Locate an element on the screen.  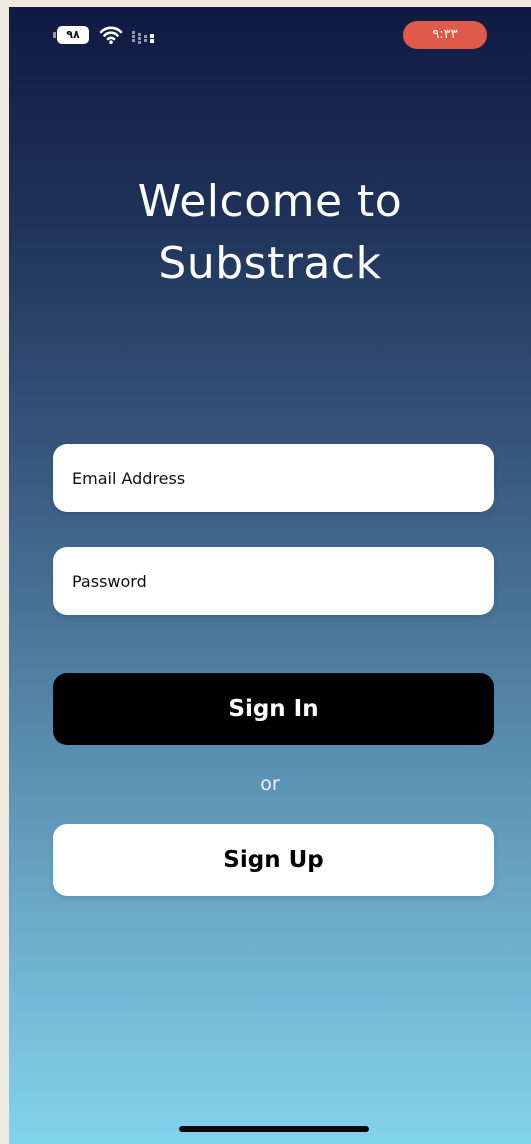
status-bar: ۹۸ ۹:۳۳ is located at coordinates (270, 33).